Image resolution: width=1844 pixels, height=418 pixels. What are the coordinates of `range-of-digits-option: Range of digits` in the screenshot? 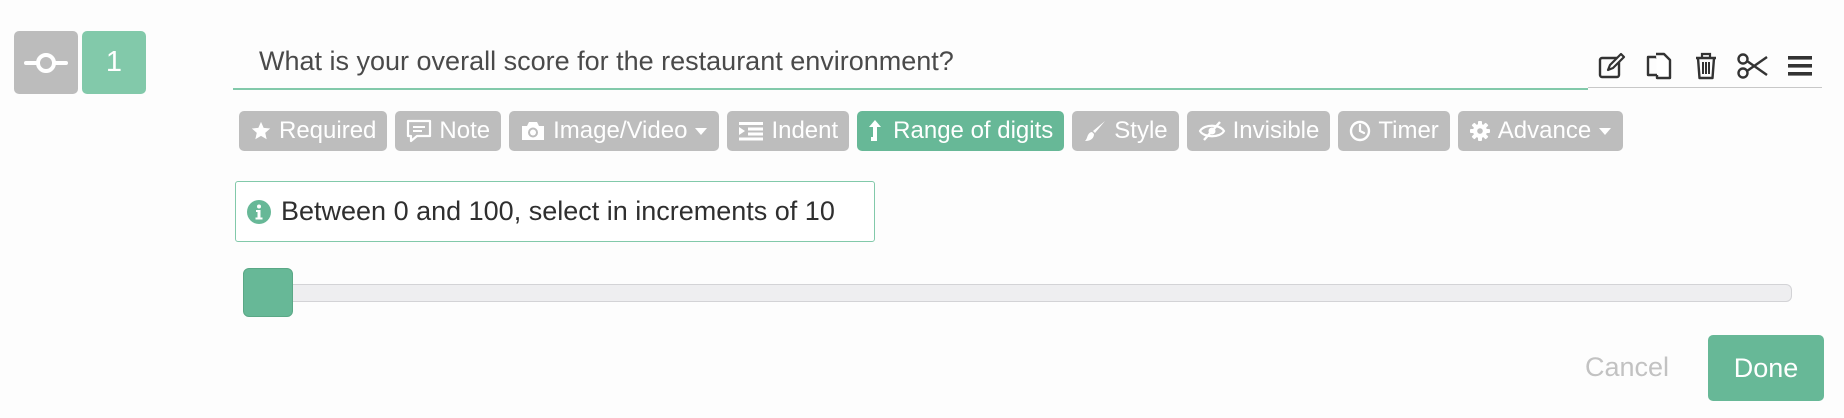 It's located at (961, 131).